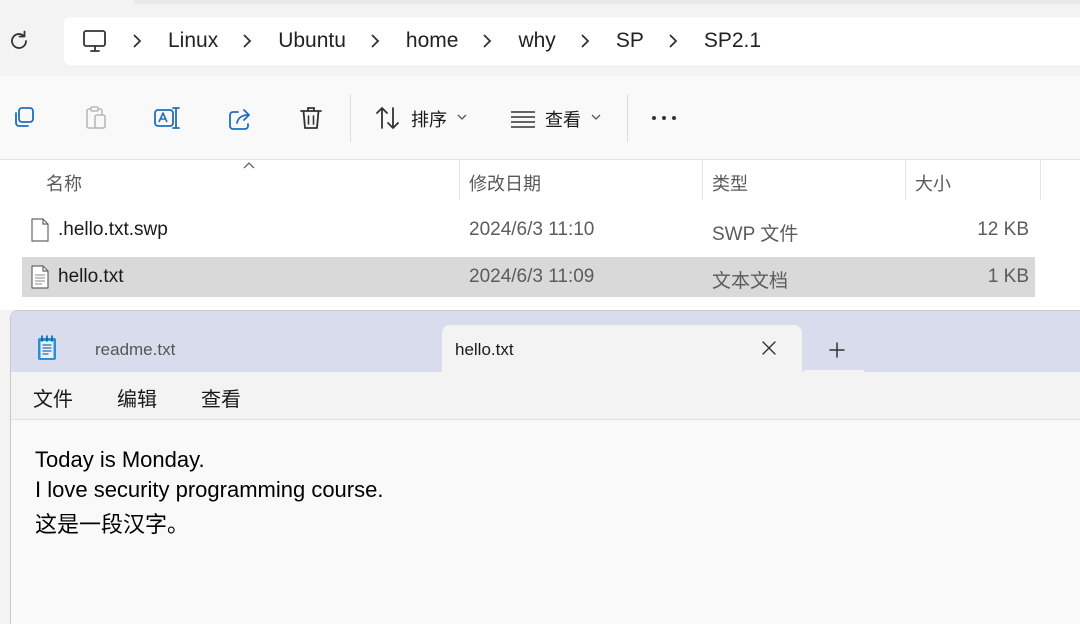 This screenshot has height=624, width=1080. Describe the element at coordinates (53, 397) in the screenshot. I see `menu-file: 文件` at that location.